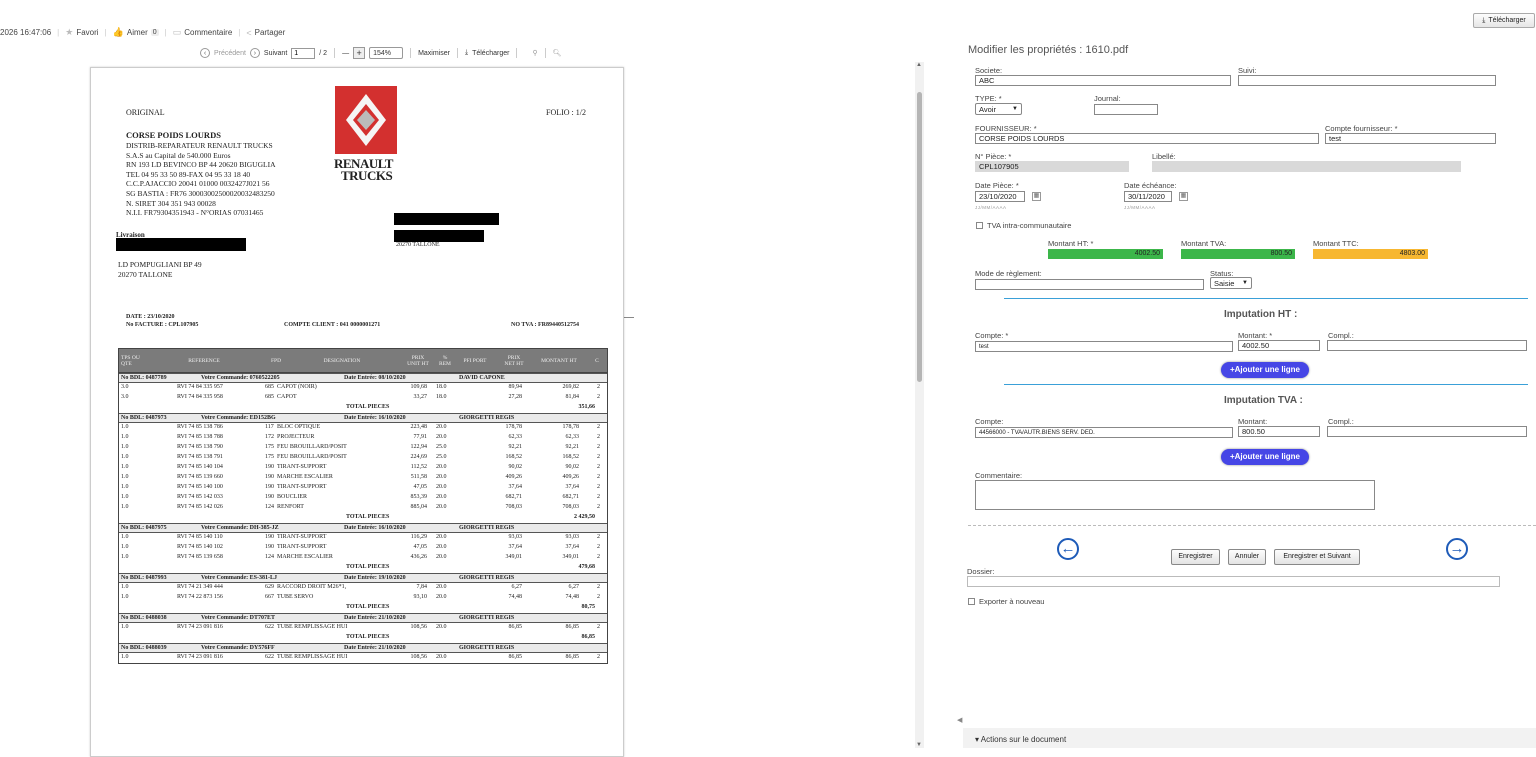 This screenshot has width=1536, height=757. I want to click on search-icon: 🔍︎, so click(557, 53).